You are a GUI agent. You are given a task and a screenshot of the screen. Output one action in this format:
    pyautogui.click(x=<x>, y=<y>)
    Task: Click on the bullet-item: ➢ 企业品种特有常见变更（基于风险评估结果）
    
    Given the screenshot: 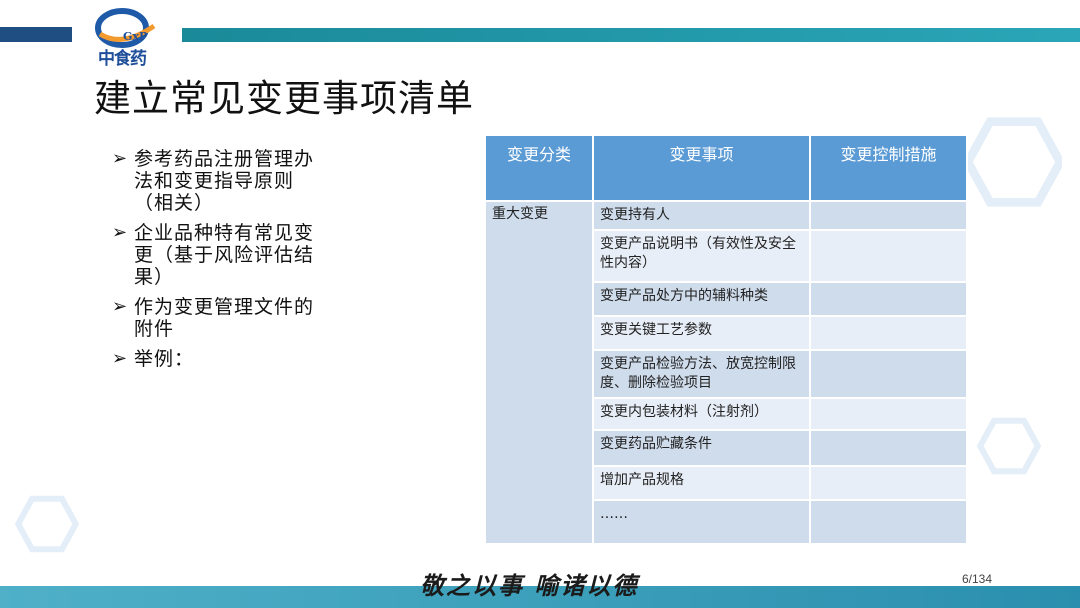 What is the action you would take?
    pyautogui.click(x=222, y=255)
    